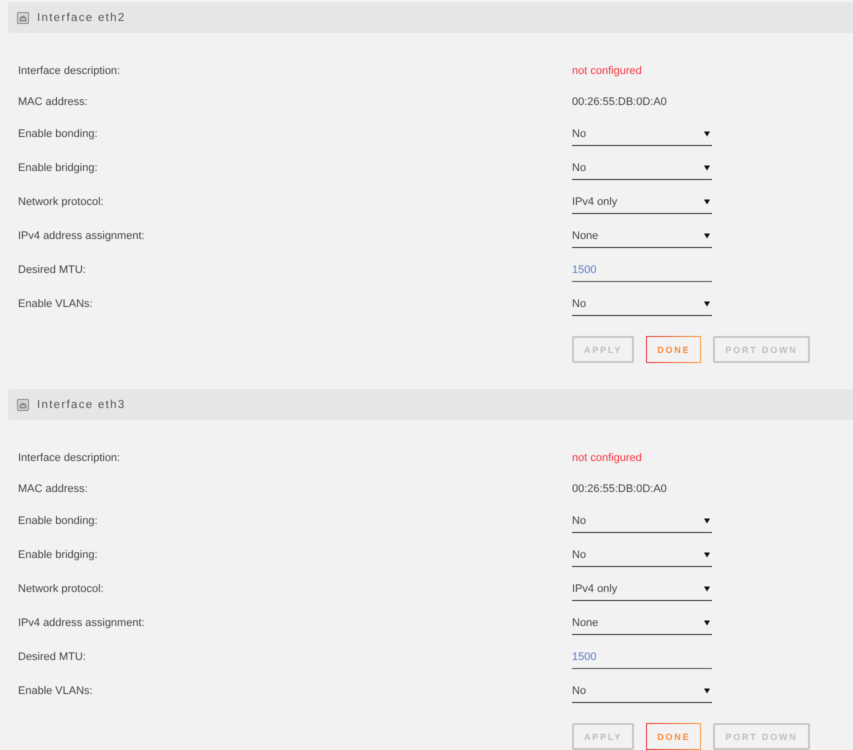 The width and height of the screenshot is (853, 750). What do you see at coordinates (81, 18) in the screenshot?
I see `section-title: Interface eth2` at bounding box center [81, 18].